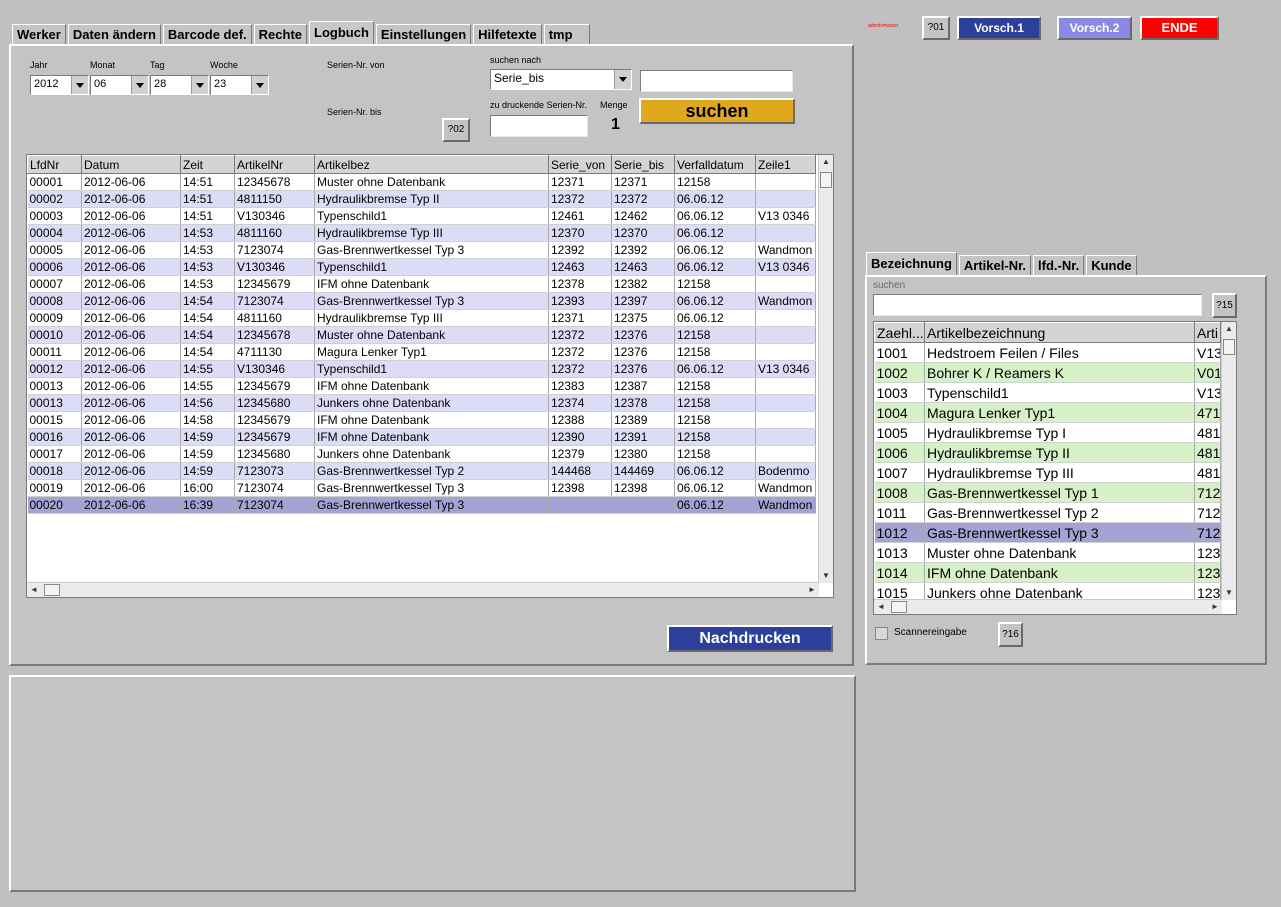  Describe the element at coordinates (131, 164) in the screenshot. I see `column-header: Datum` at that location.